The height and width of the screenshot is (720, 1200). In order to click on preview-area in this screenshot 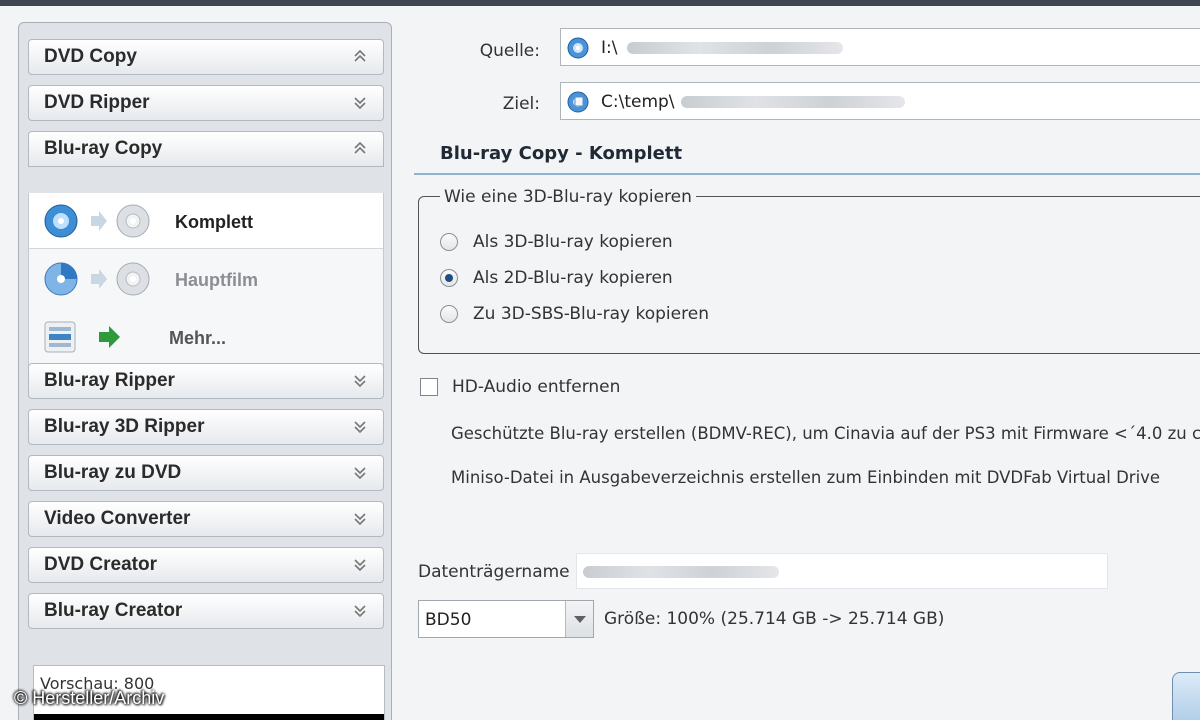, I will do `click(209, 717)`.